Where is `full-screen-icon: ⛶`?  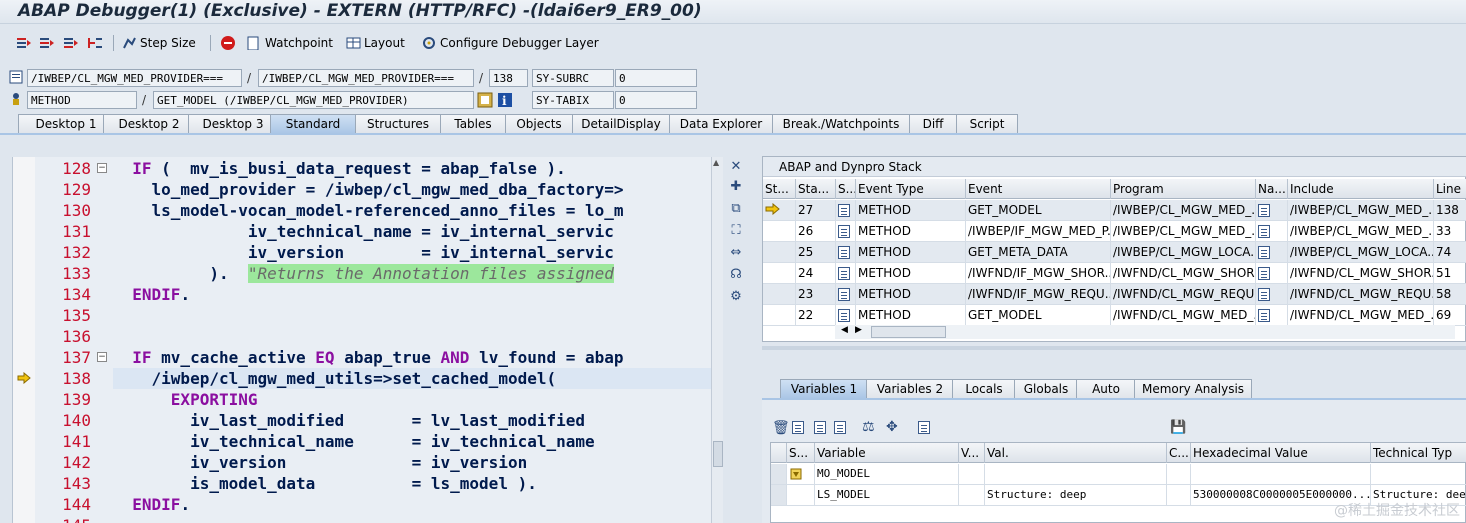 full-screen-icon: ⛶ is located at coordinates (736, 231).